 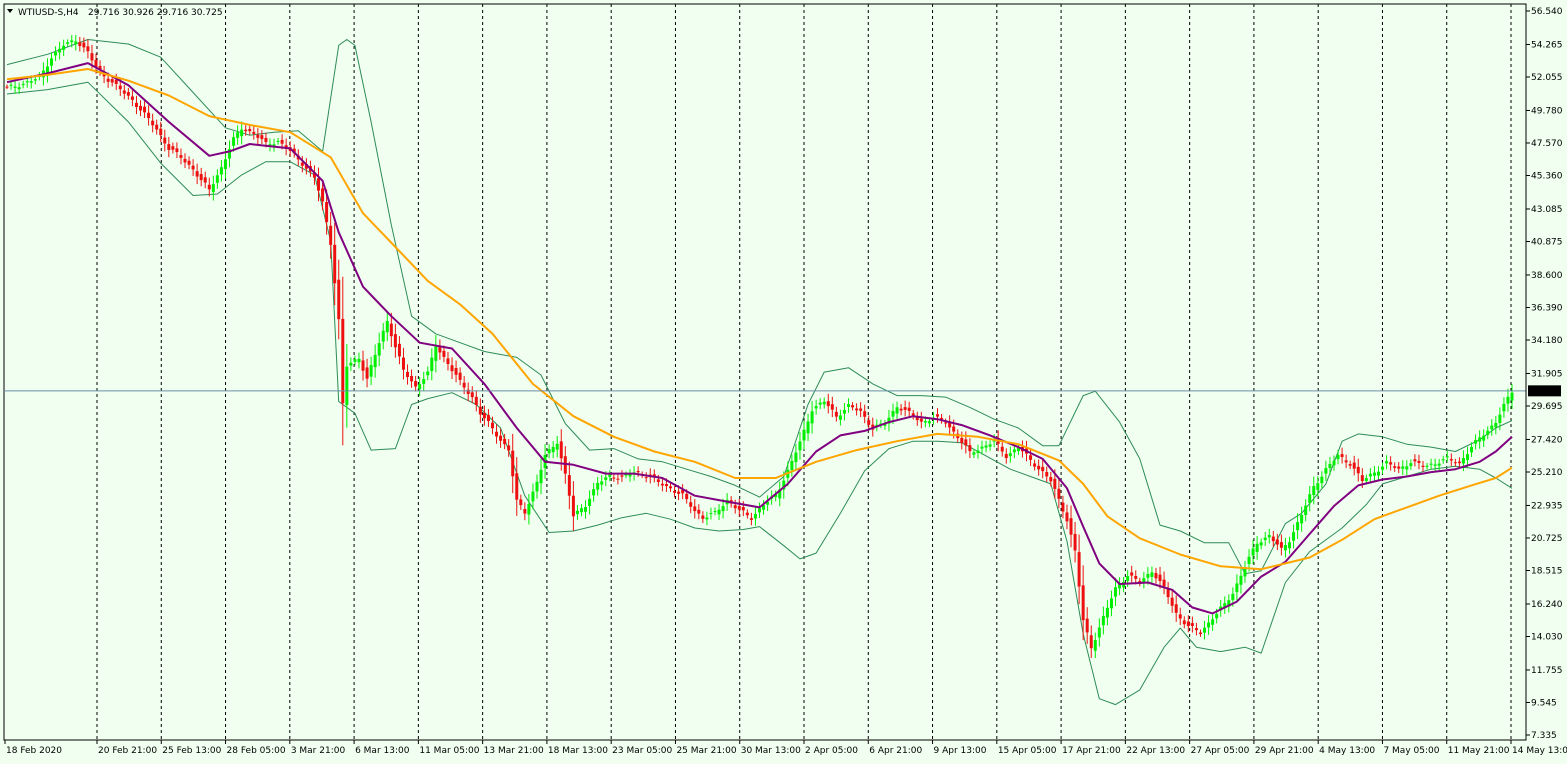 I want to click on time-tick-label: 3 Mar 21:00, so click(x=318, y=751).